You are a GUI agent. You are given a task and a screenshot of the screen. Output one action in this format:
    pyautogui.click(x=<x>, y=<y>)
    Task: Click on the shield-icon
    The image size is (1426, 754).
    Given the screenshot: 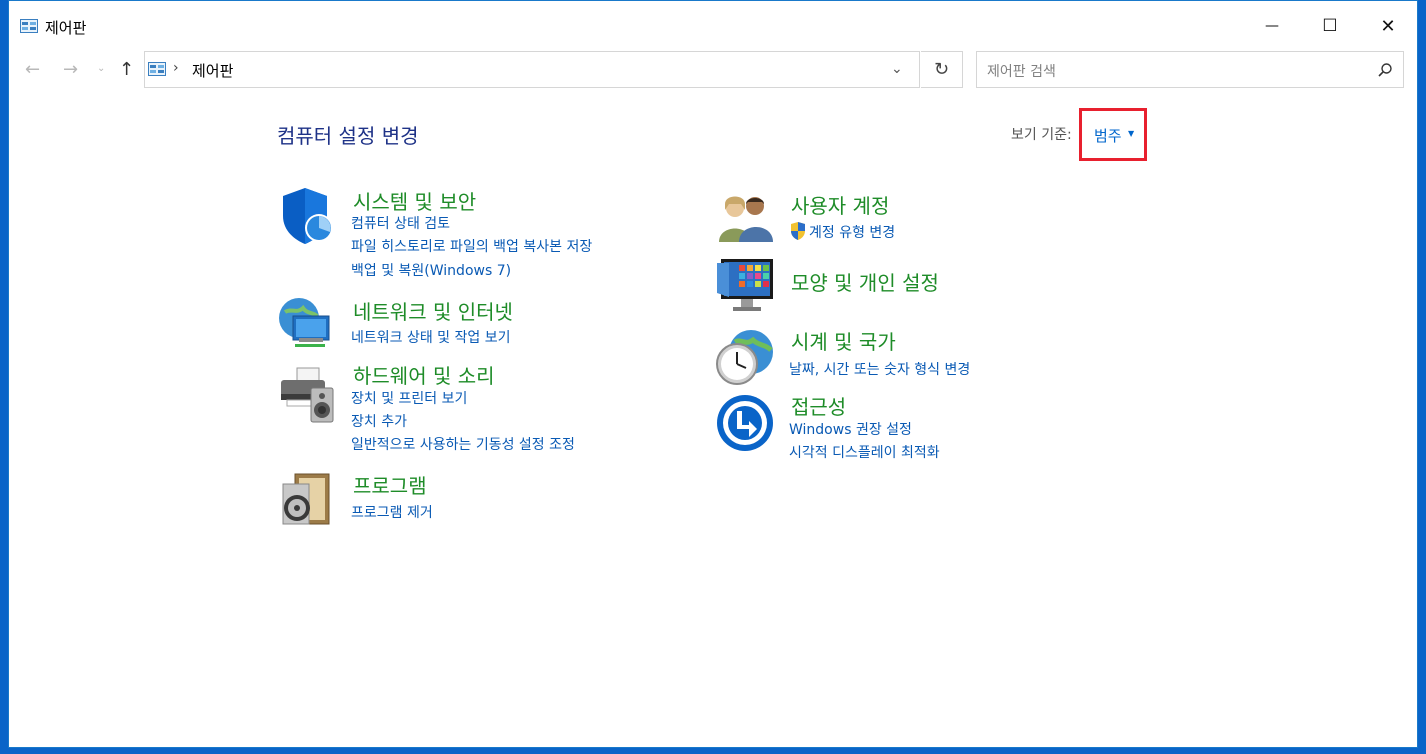 What is the action you would take?
    pyautogui.click(x=307, y=216)
    